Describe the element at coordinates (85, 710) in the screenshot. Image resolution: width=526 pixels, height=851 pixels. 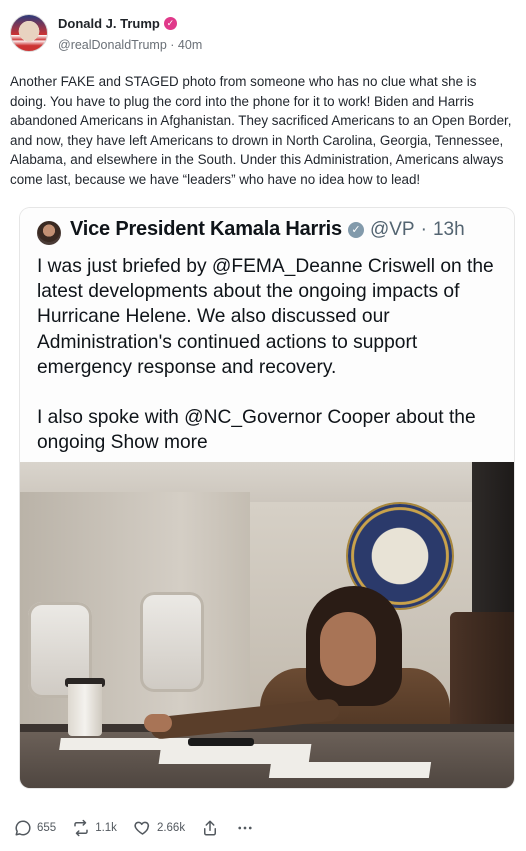
I see `coffee-cup` at that location.